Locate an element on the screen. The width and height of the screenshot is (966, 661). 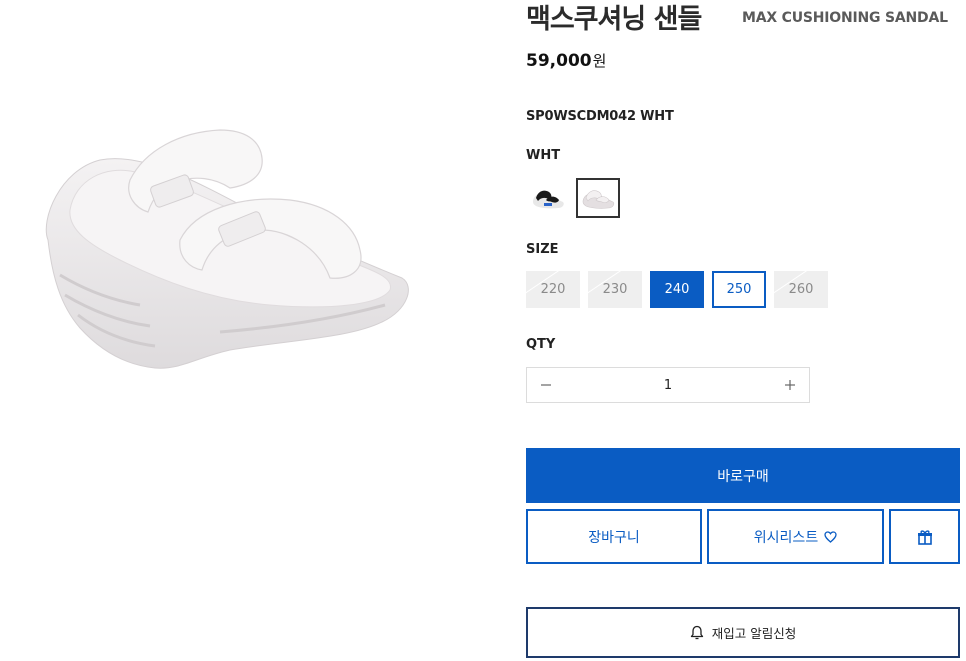
secondary-actions: 장바구니 위시리스트 is located at coordinates (743, 536).